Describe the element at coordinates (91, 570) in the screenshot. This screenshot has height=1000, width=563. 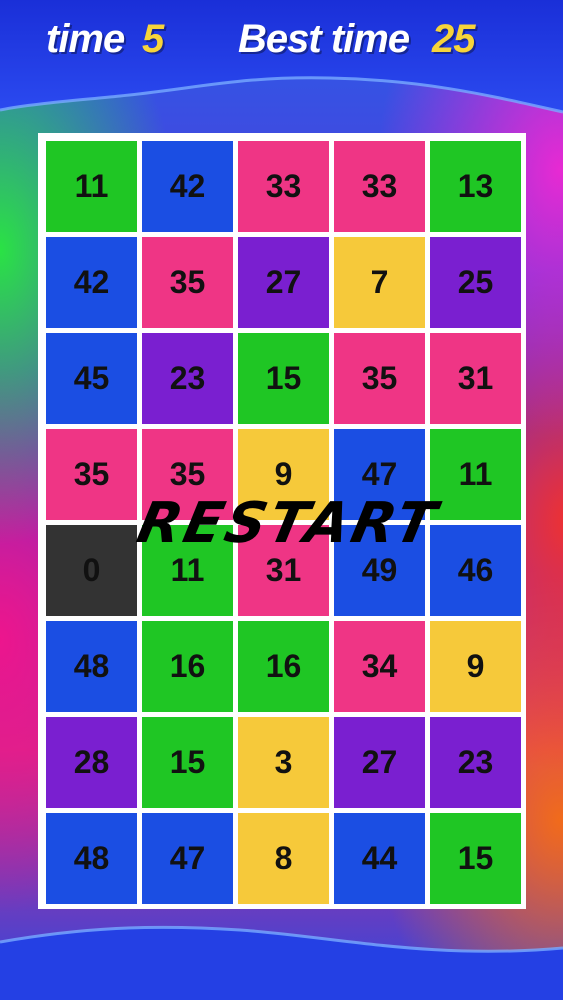
I see `tile: 0` at that location.